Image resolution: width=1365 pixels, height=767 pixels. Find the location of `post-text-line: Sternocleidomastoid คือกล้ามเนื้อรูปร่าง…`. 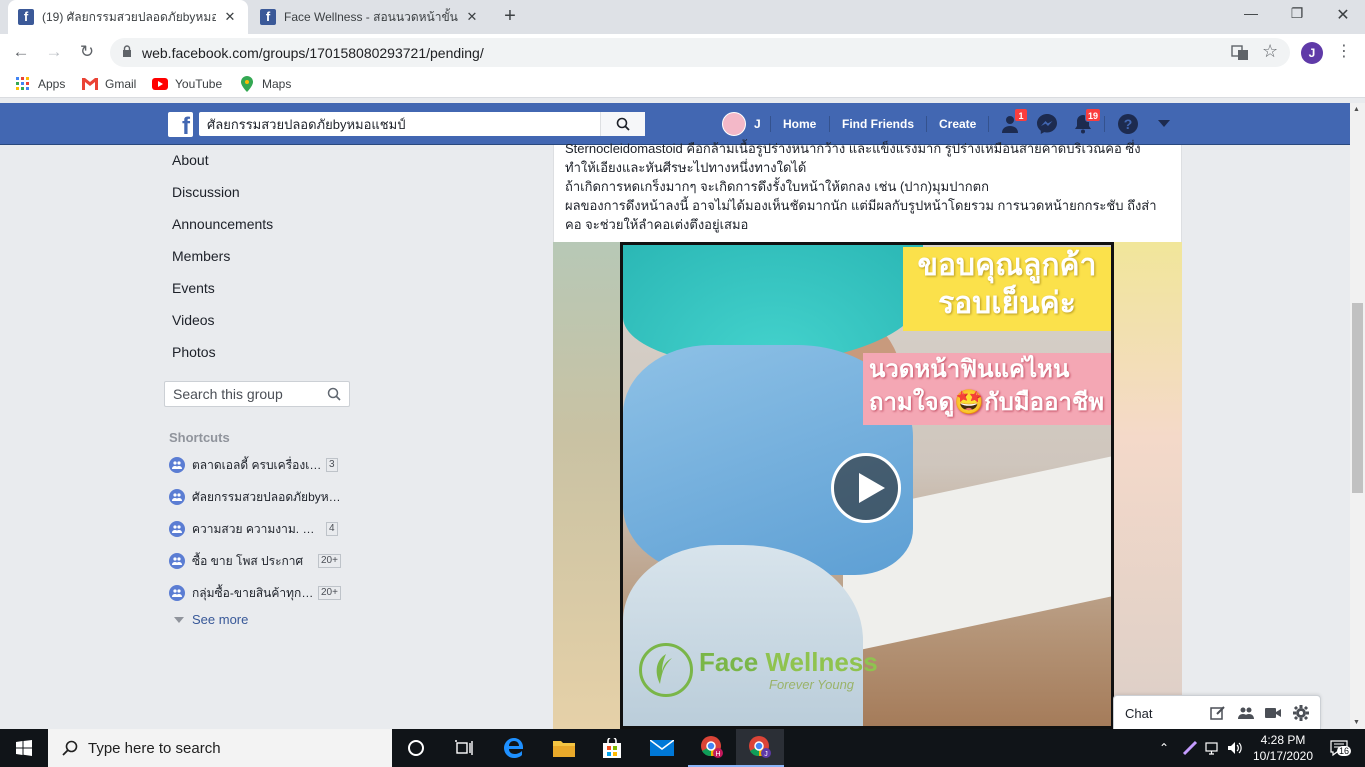

post-text-line: Sternocleidomastoid คือกล้ามเนื้อรูปร่าง… is located at coordinates (853, 148).